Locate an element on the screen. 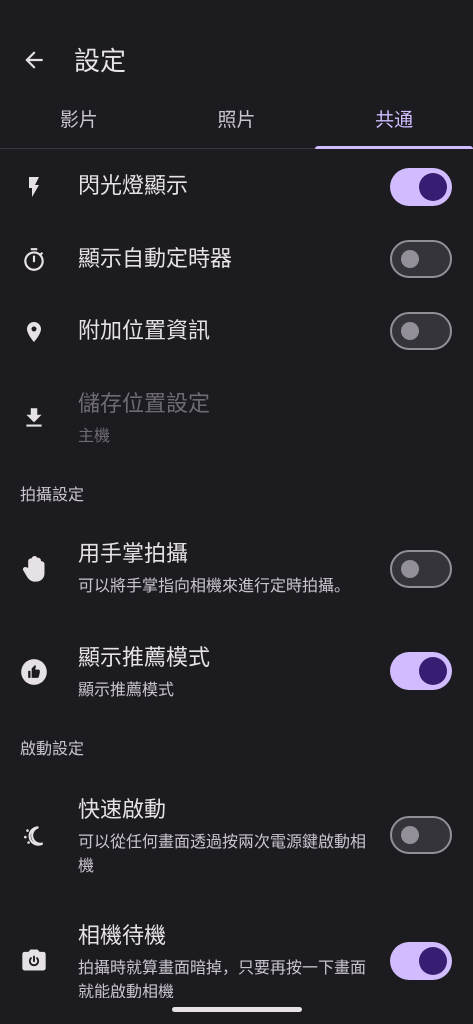 The width and height of the screenshot is (473, 1024). setting-suggest: 顯示推薦模式 顯示推薦模式 is located at coordinates (236, 672).